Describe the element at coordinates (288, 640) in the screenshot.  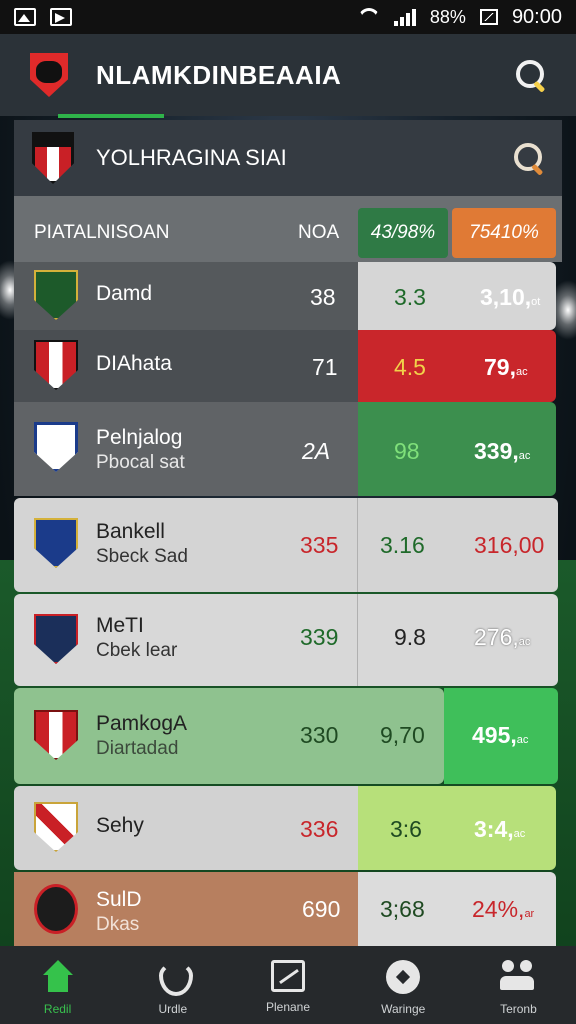
I see `table-row: MeTI Cbek lear 339 9.8 276,ac` at that location.